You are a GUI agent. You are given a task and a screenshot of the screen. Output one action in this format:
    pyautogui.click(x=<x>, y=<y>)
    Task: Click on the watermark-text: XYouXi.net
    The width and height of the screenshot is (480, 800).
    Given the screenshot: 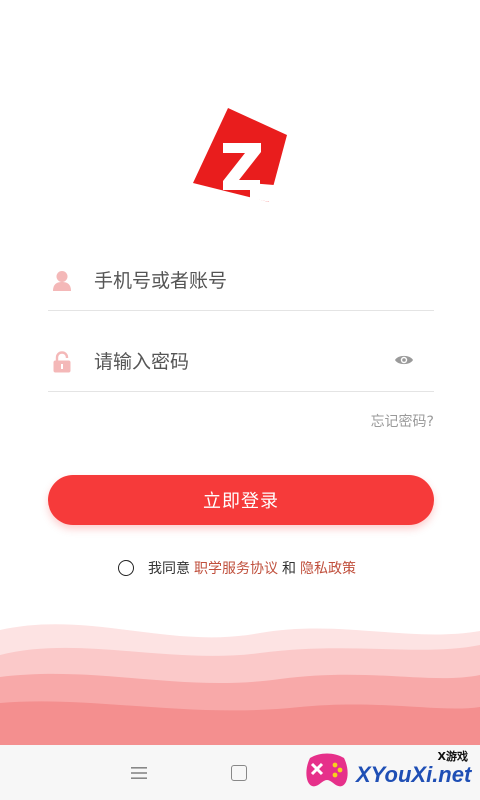 What is the action you would take?
    pyautogui.click(x=414, y=774)
    